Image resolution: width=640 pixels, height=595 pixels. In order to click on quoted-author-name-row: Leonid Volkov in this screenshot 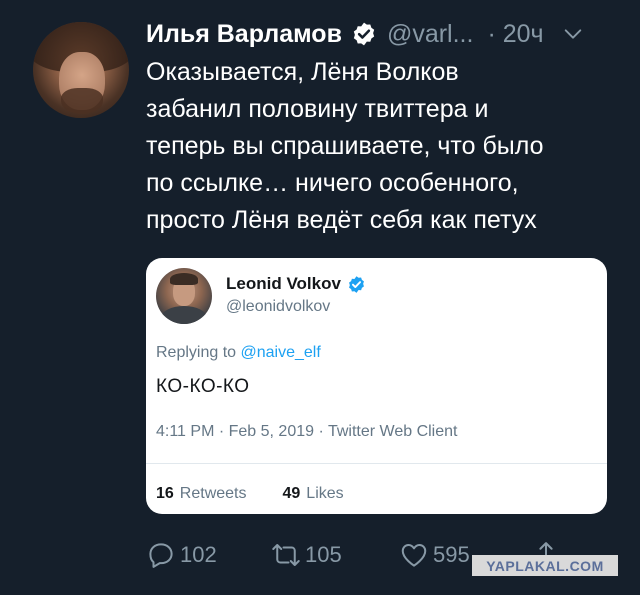, I will do `click(296, 284)`.